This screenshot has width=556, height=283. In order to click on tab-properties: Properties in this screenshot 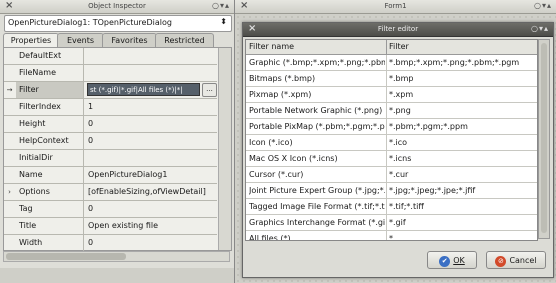, I will do `click(31, 40)`.